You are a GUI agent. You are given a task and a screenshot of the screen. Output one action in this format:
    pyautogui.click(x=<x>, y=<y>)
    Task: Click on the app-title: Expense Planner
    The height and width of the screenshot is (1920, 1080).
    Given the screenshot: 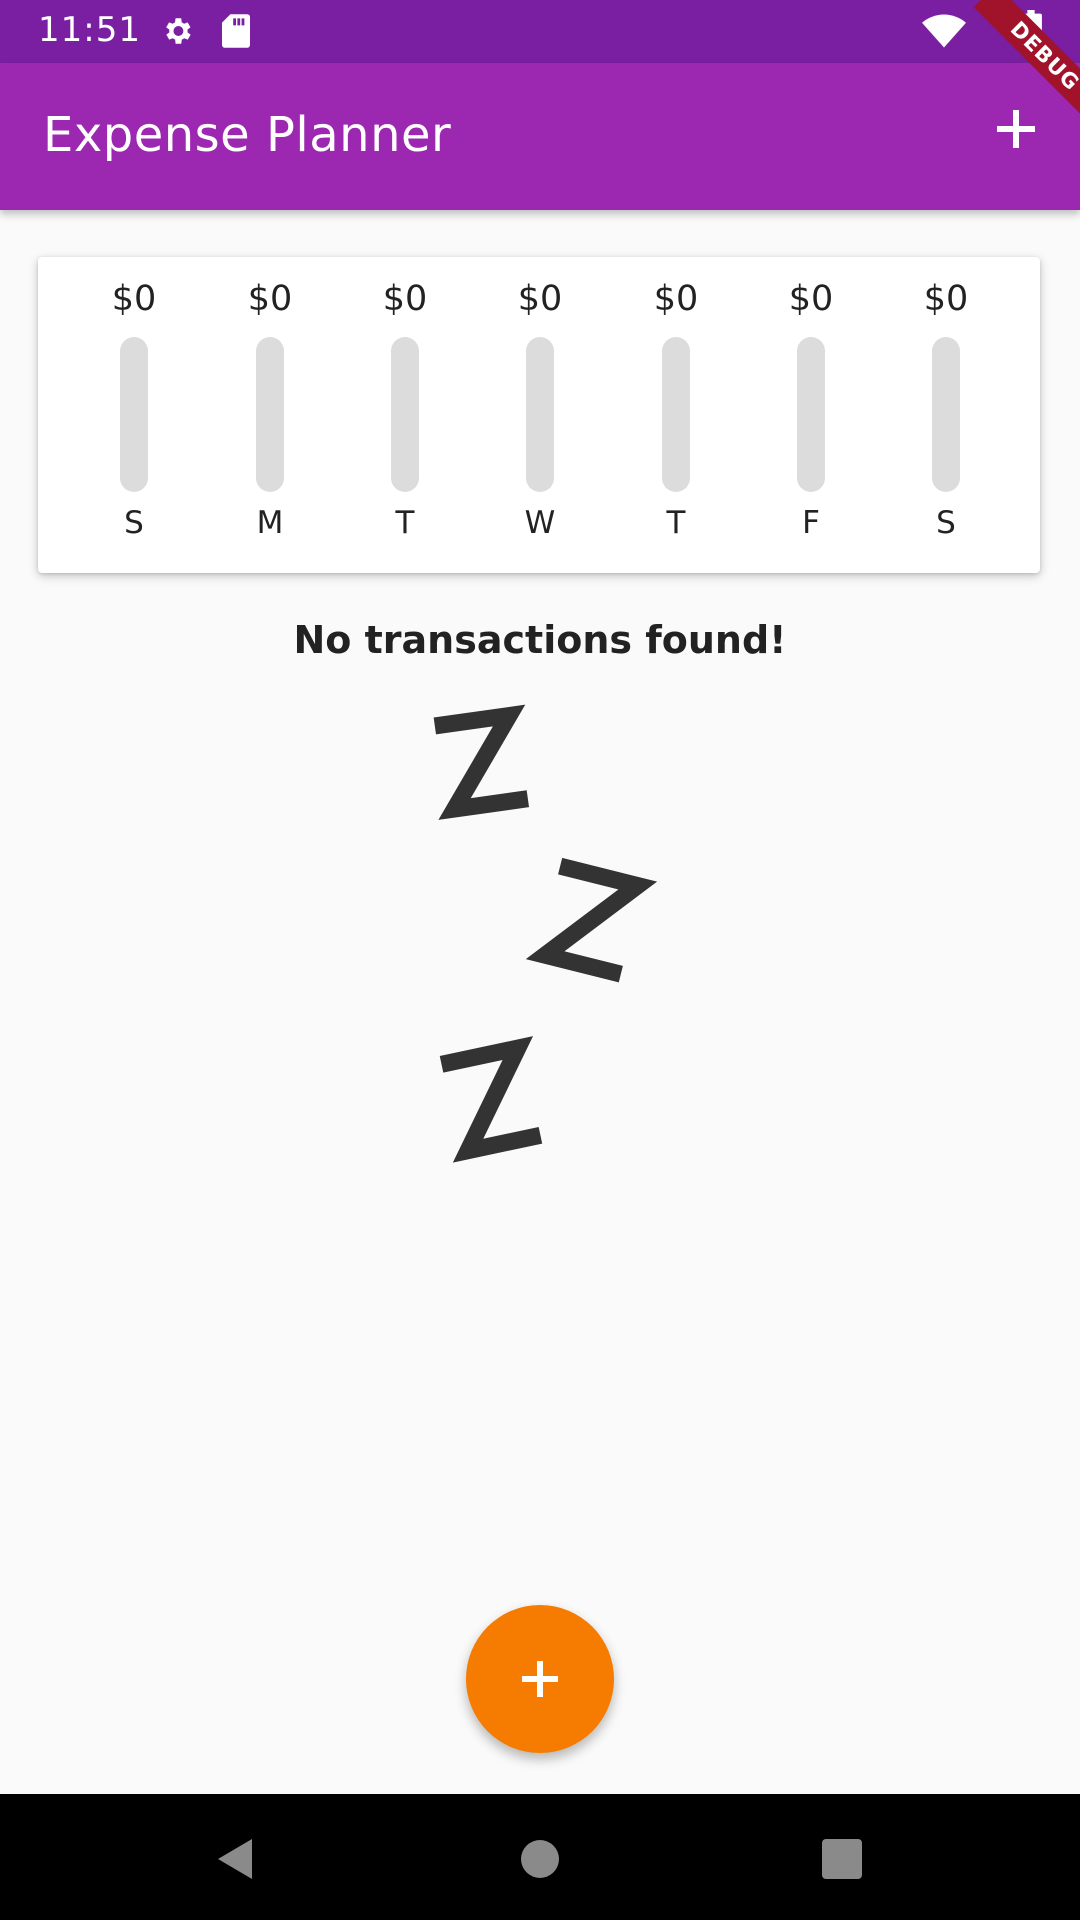 What is the action you would take?
    pyautogui.click(x=247, y=135)
    